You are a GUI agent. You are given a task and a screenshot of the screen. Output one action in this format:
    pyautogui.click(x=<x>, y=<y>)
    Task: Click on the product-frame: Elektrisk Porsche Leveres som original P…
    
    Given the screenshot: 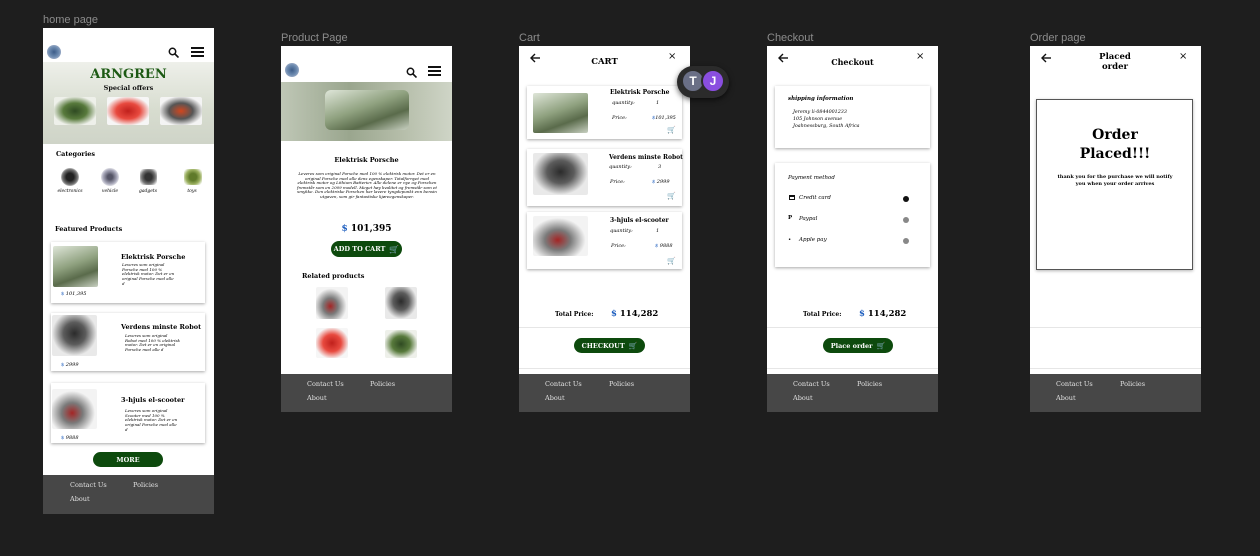 What is the action you would take?
    pyautogui.click(x=366, y=229)
    